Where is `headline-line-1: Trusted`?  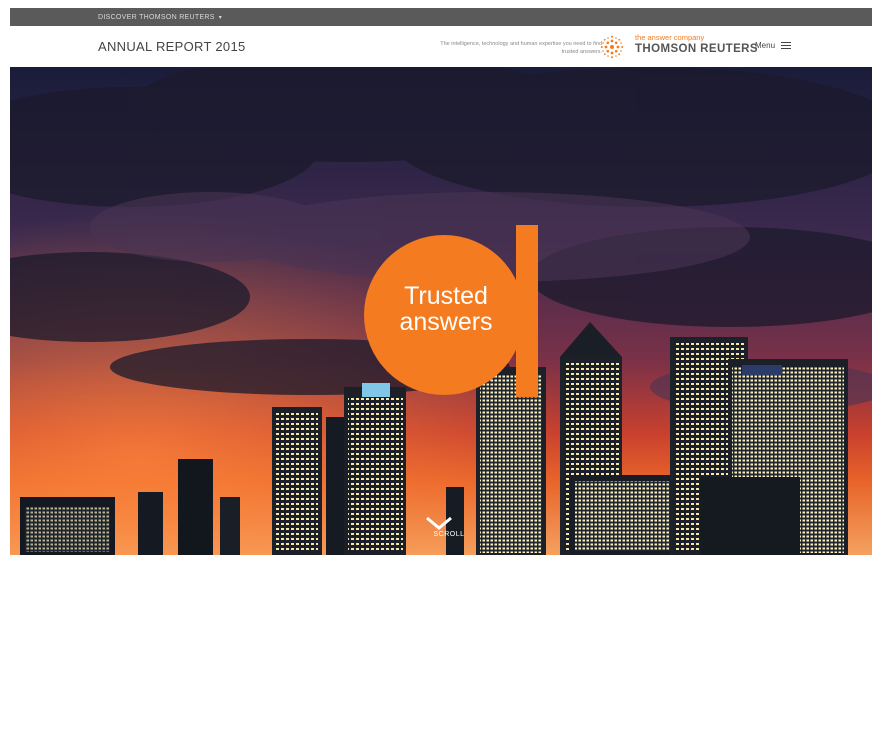
headline-line-1: Trusted is located at coordinates (446, 296).